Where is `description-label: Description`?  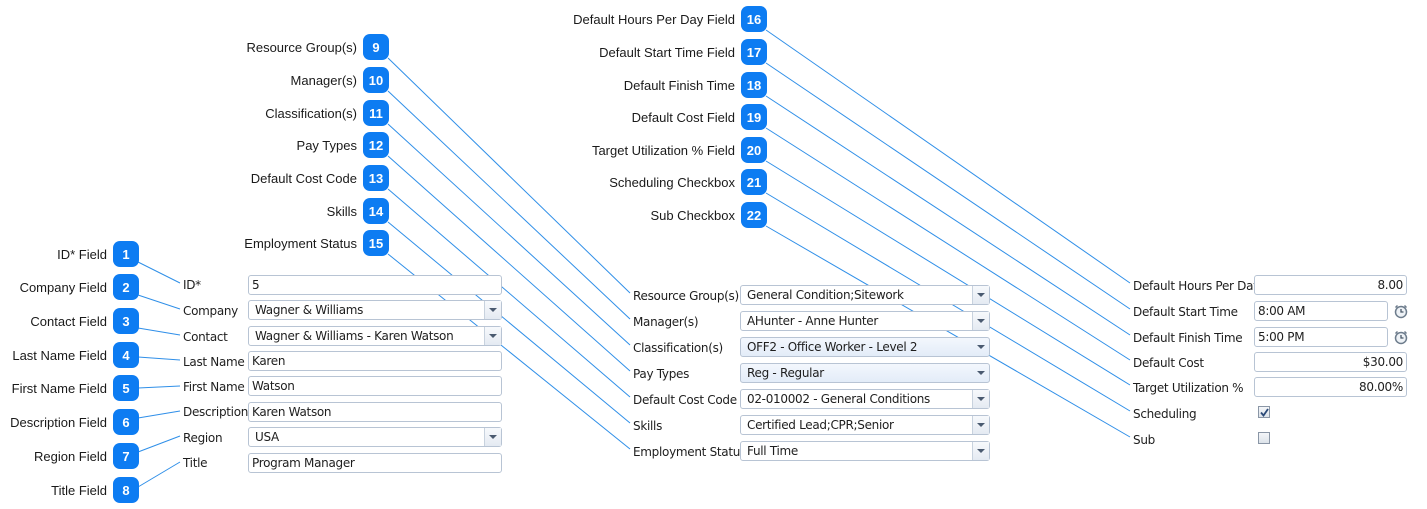 description-label: Description is located at coordinates (216, 412).